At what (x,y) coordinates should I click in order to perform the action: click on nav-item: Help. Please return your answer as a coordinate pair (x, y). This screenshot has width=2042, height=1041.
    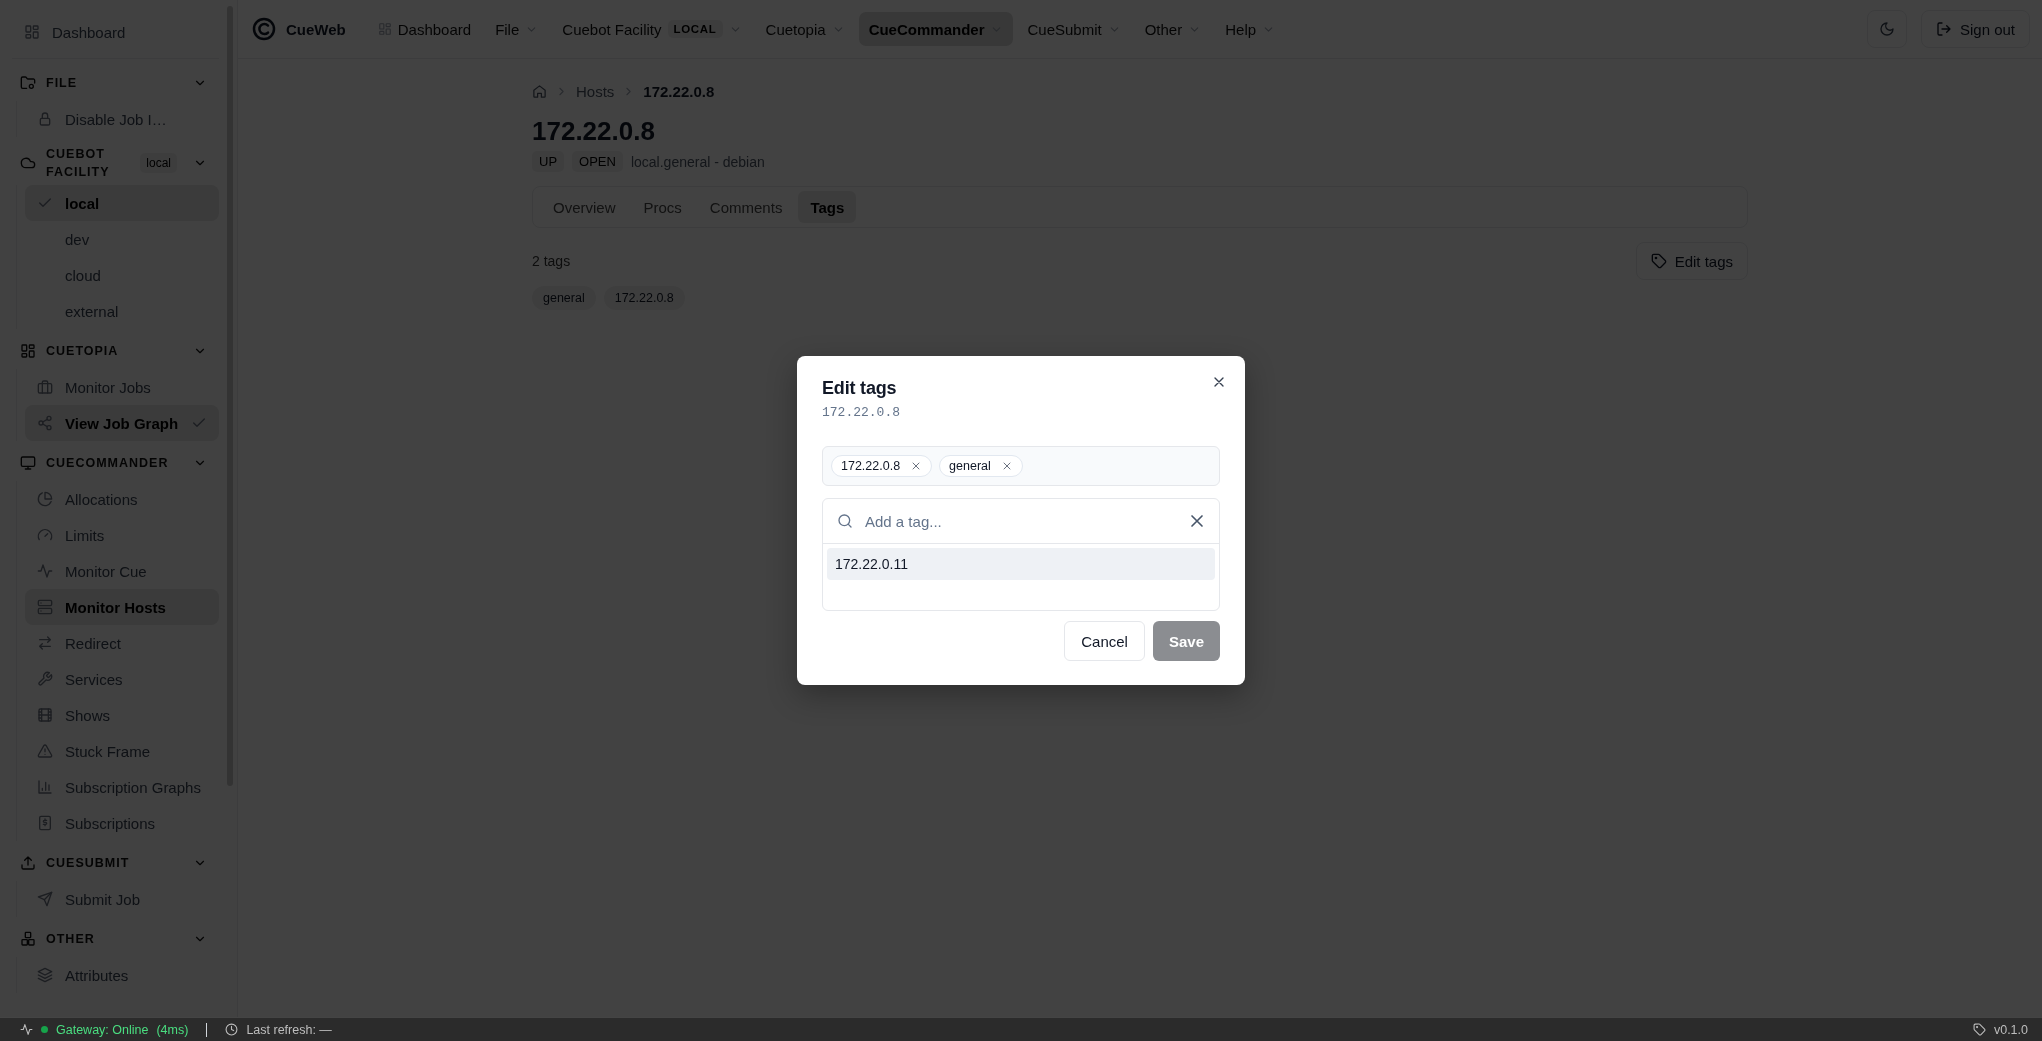
    Looking at the image, I should click on (1250, 29).